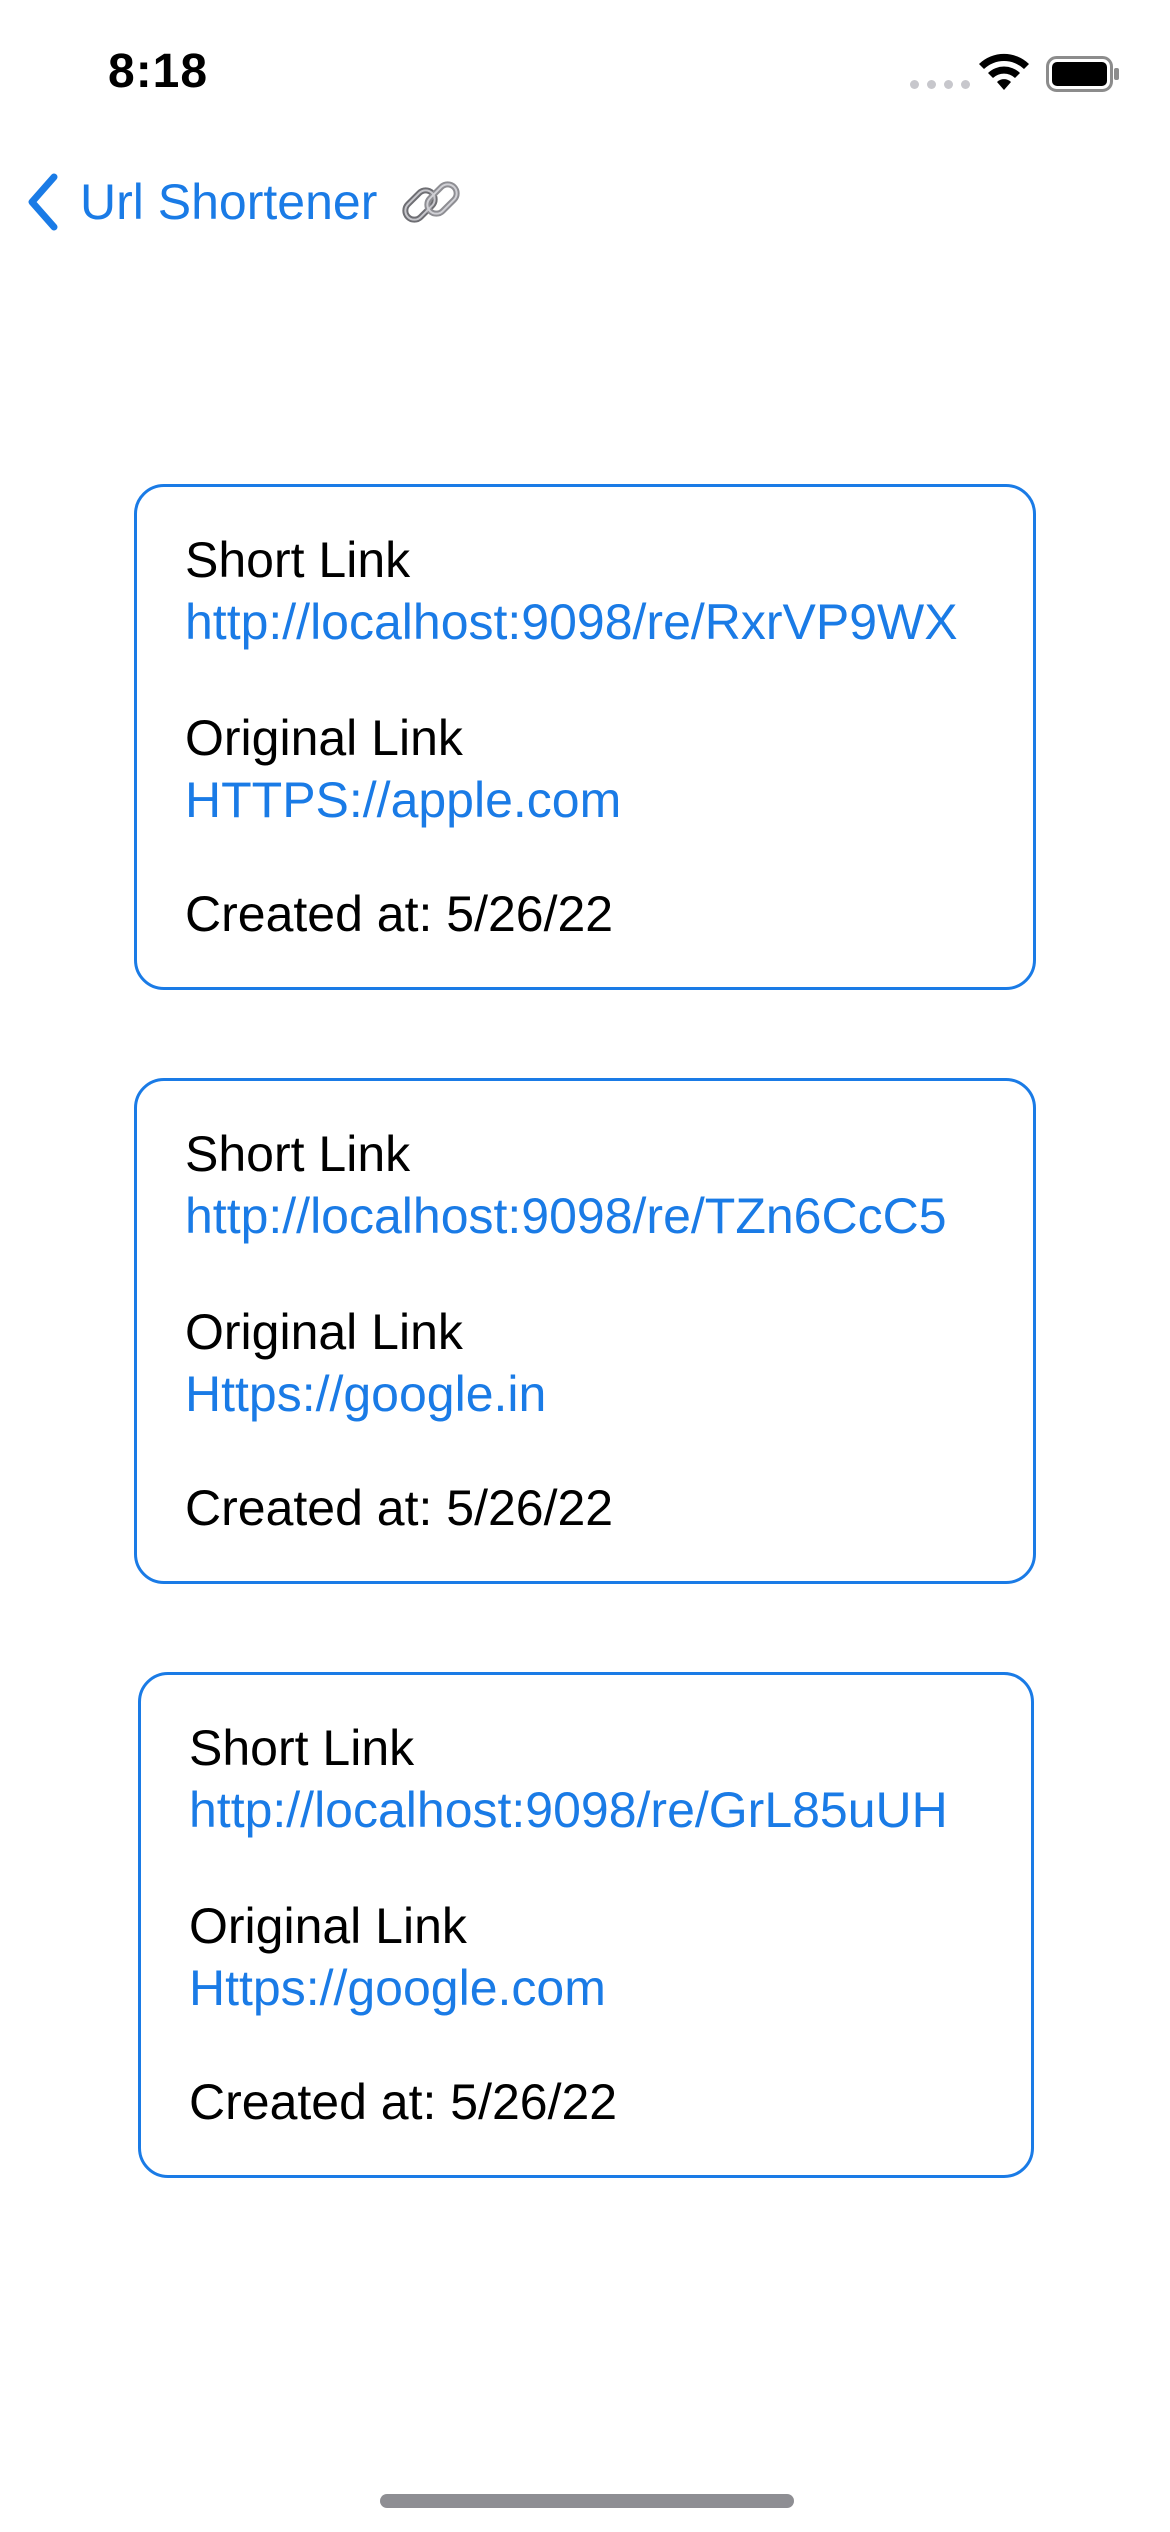  Describe the element at coordinates (587, 2501) in the screenshot. I see `home-indicator` at that location.